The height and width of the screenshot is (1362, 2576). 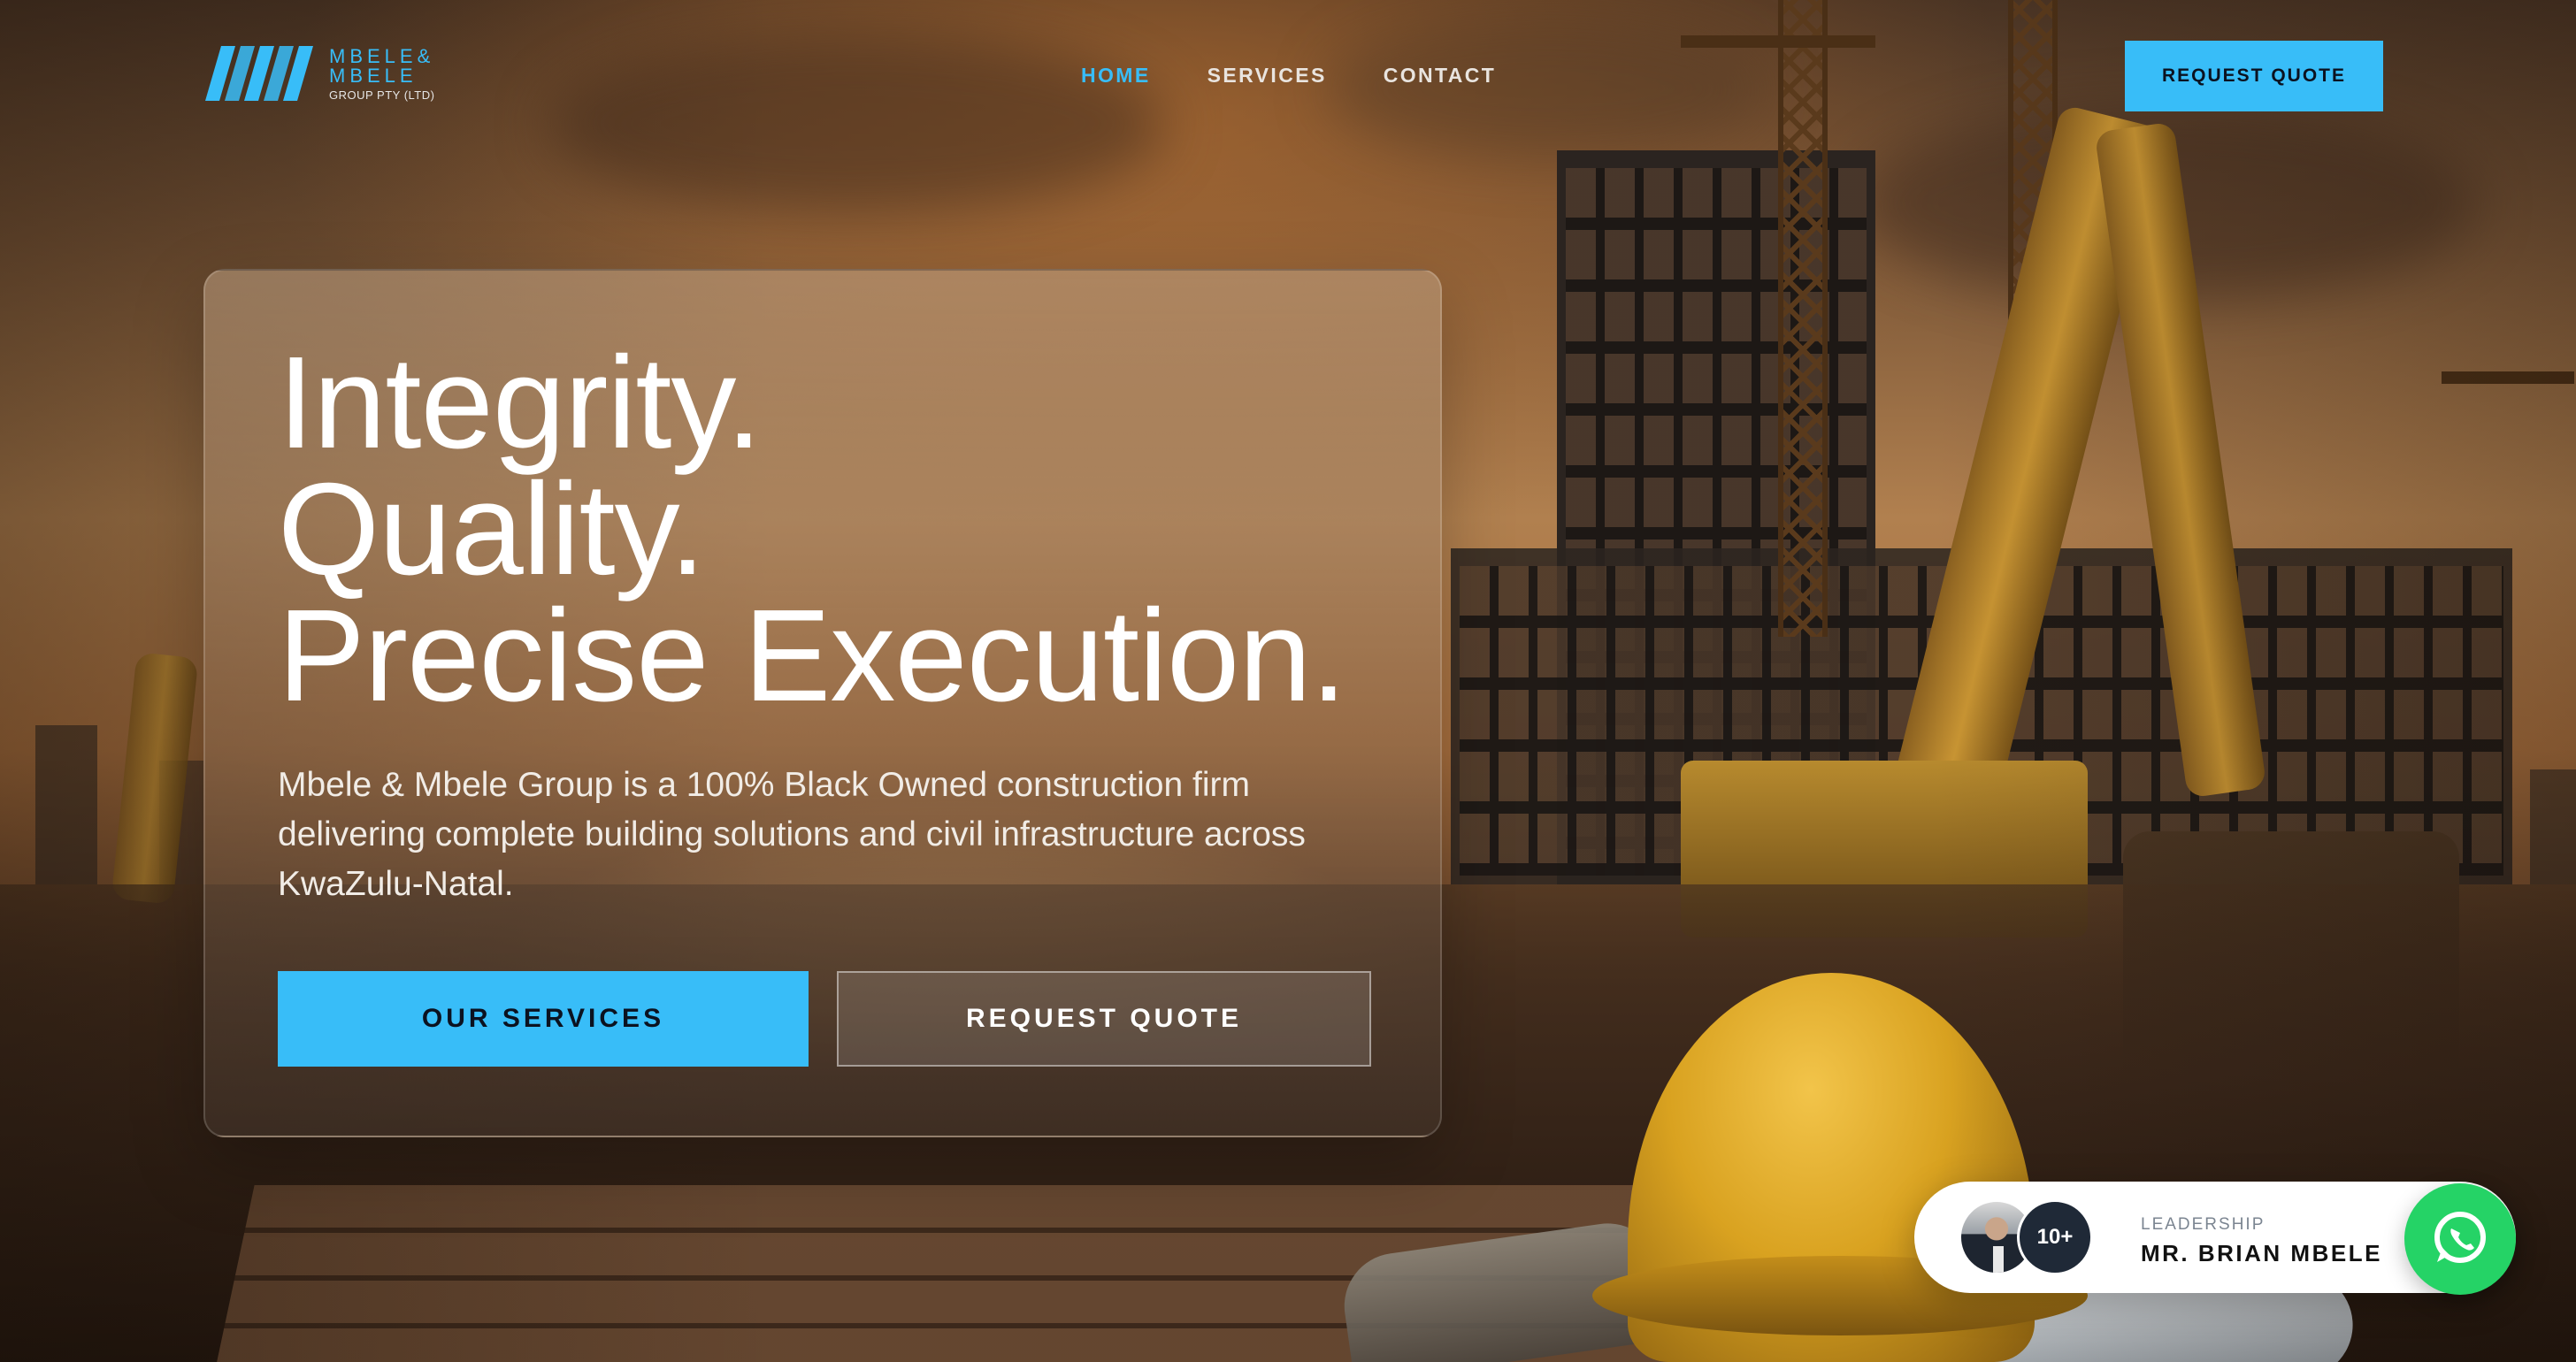 I want to click on hero-title-line-1: Integrity., so click(x=520, y=403).